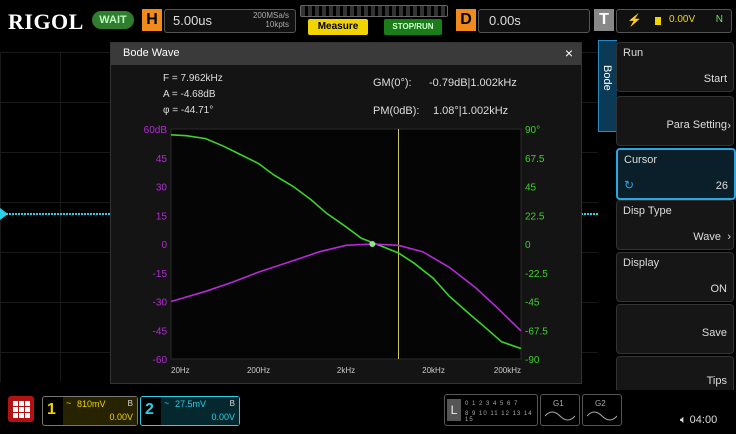 This screenshot has height=434, width=736. What do you see at coordinates (223, 417) in the screenshot?
I see `channel-2-offset: 0.00V` at bounding box center [223, 417].